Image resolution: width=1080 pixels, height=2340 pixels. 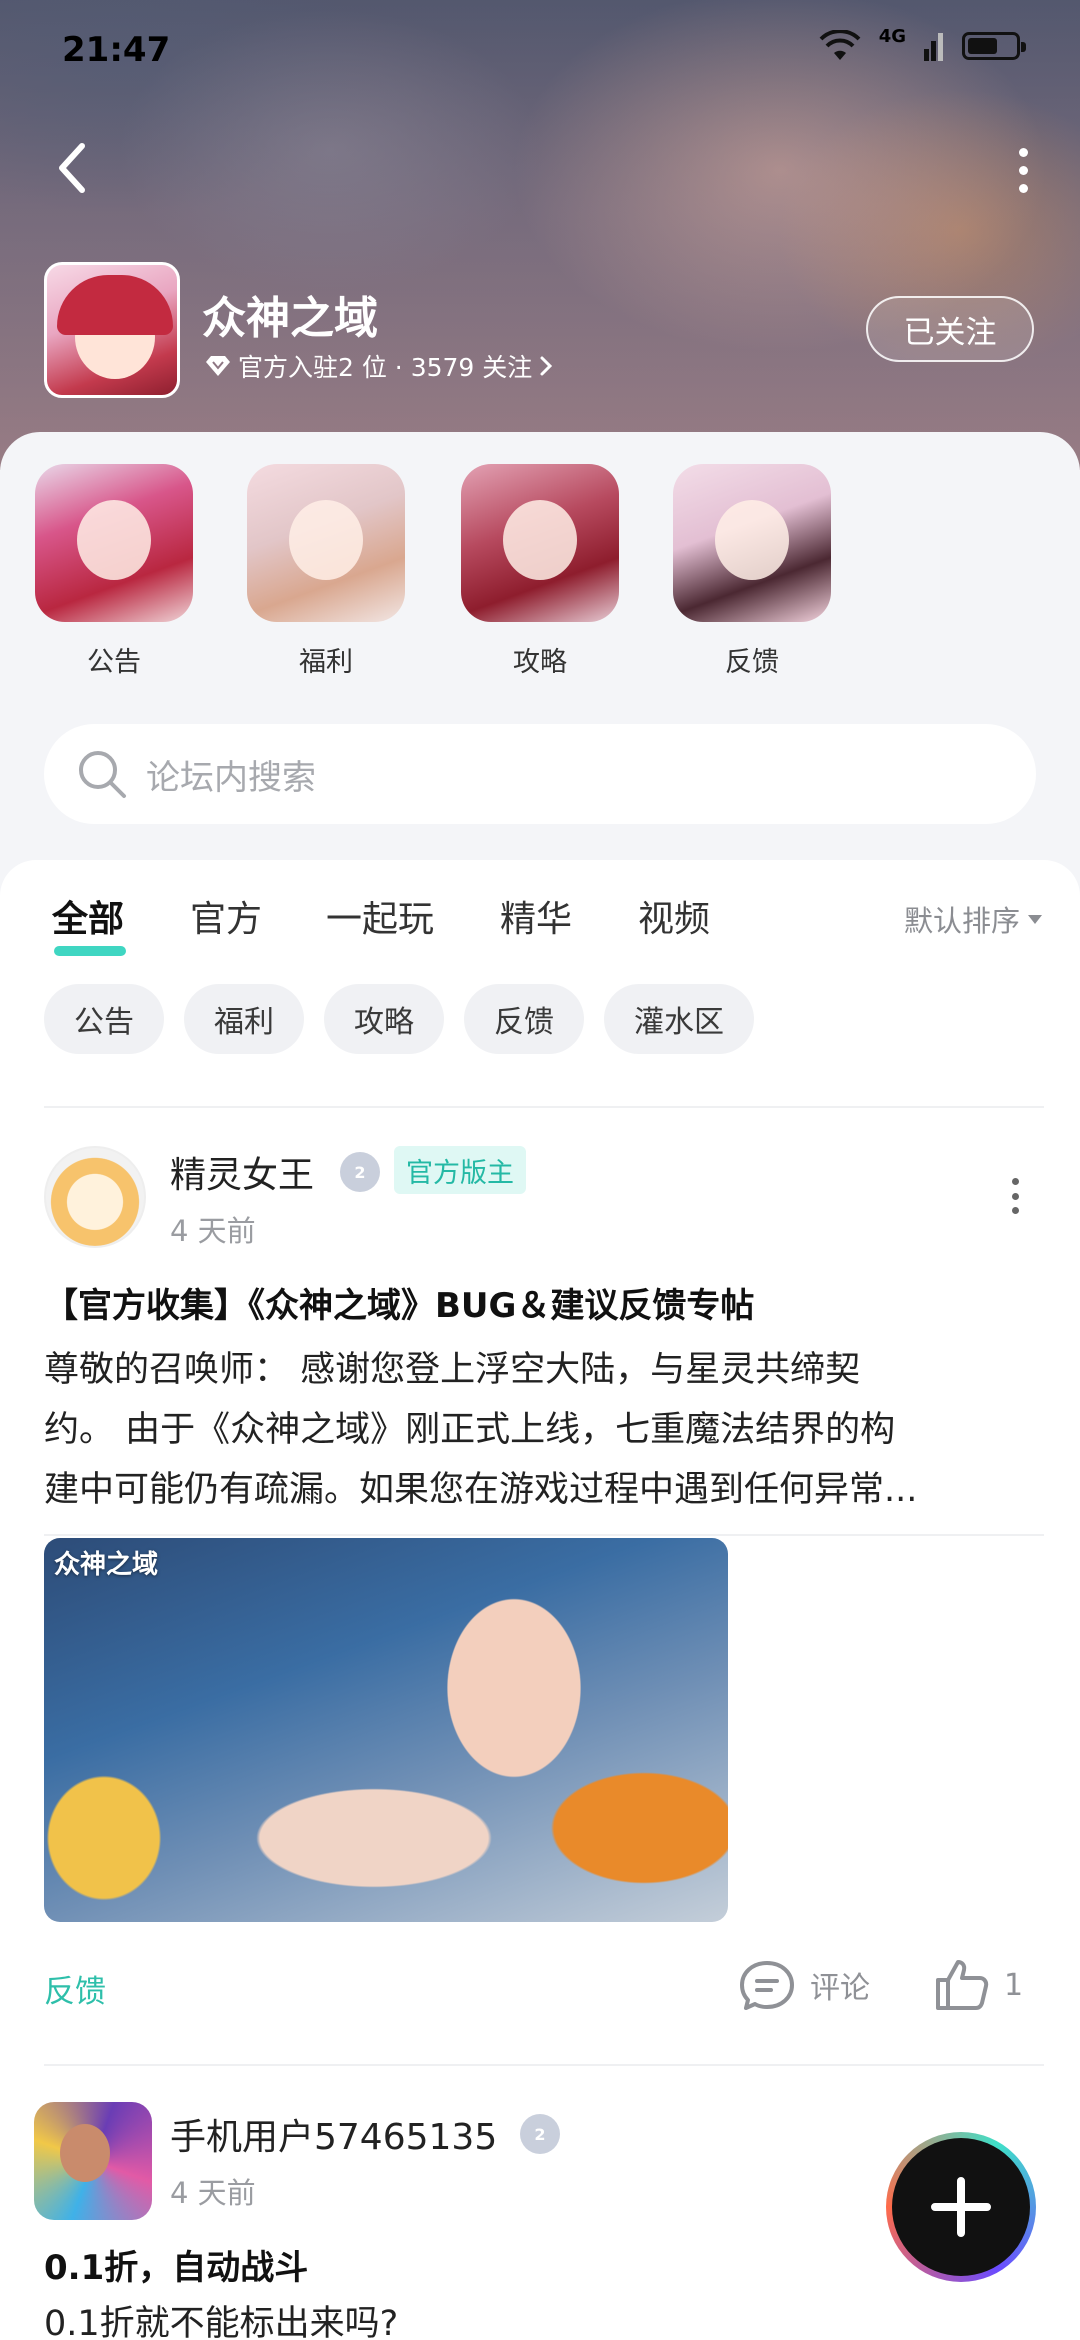 What do you see at coordinates (460, 1170) in the screenshot?
I see `role-badge: 官方版主` at bounding box center [460, 1170].